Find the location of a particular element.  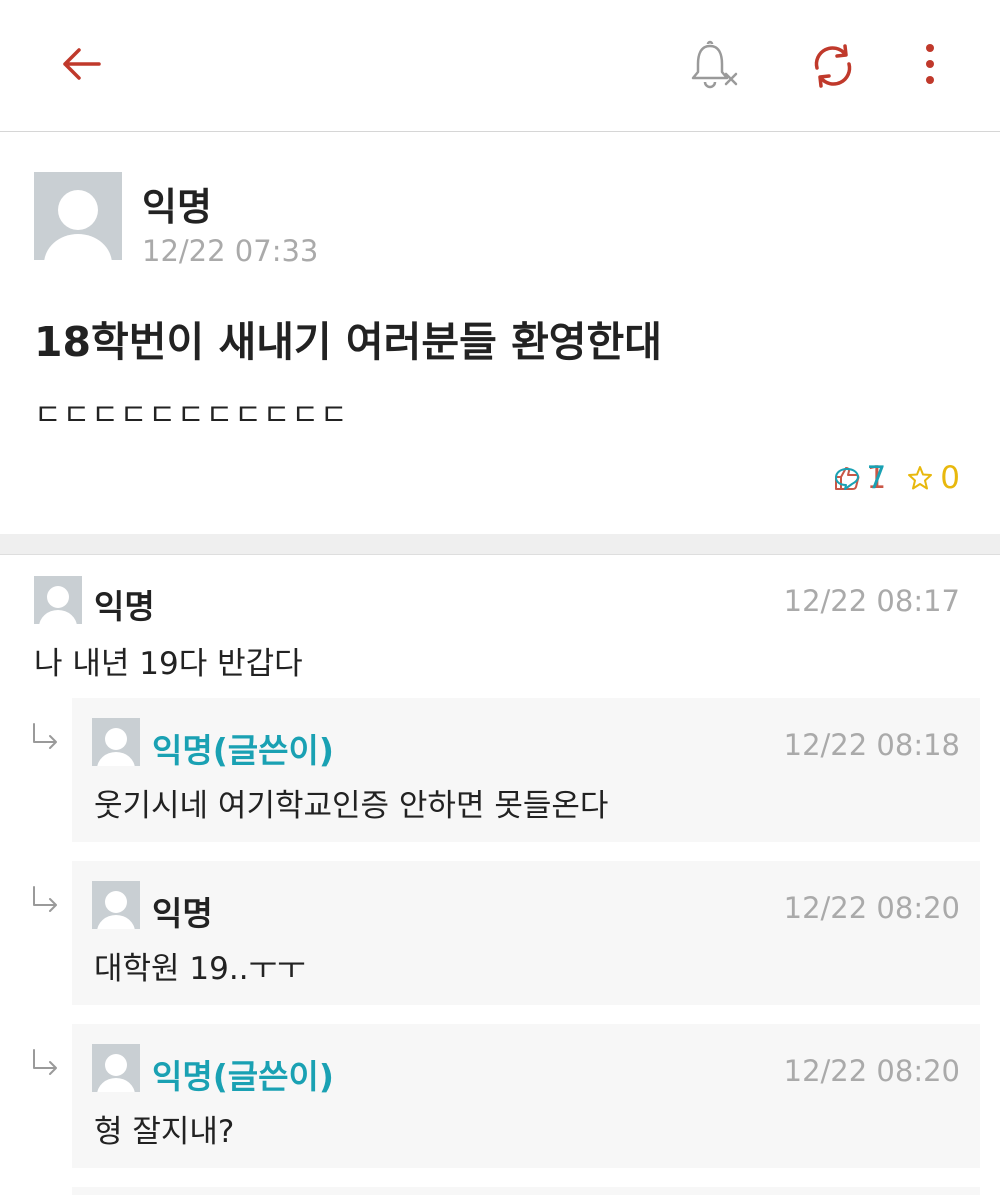

reply-item-partial is located at coordinates (526, 1191).